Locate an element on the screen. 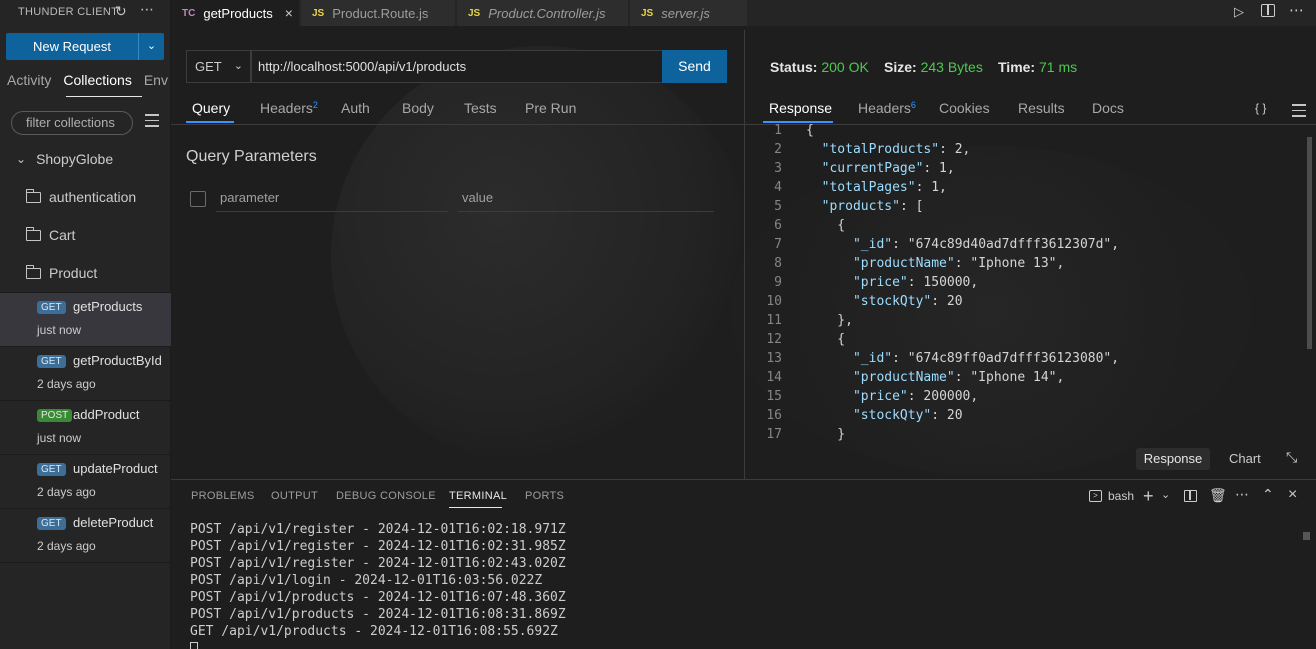 The height and width of the screenshot is (649, 1316). tab-tests: Tests is located at coordinates (480, 108).